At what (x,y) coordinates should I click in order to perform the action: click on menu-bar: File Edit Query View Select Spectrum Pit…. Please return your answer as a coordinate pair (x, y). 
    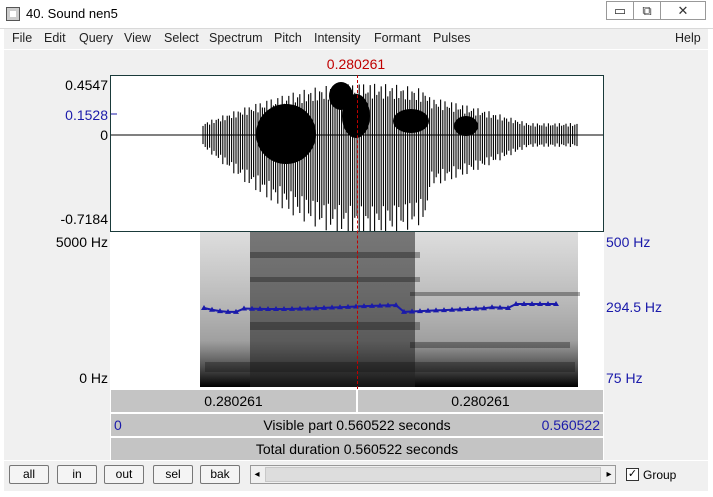
    Looking at the image, I should click on (356, 39).